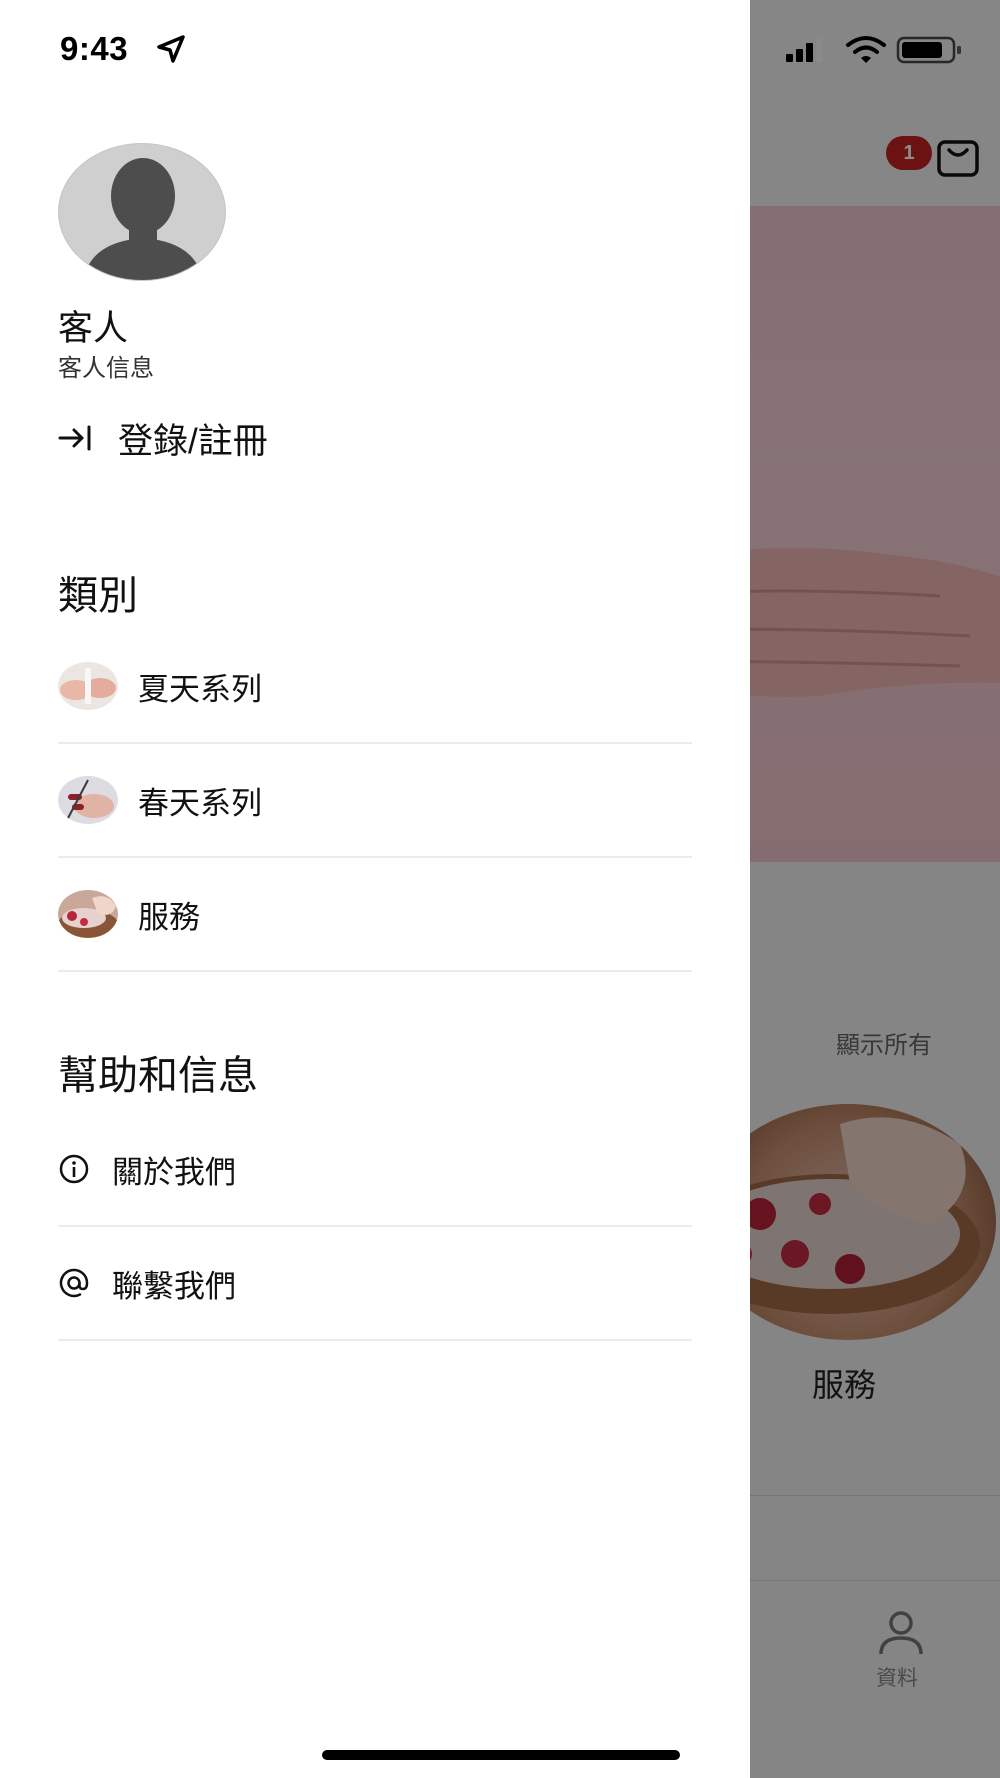 The image size is (1000, 1778). What do you see at coordinates (193, 441) in the screenshot?
I see `login-register-label: 登錄/註冊` at bounding box center [193, 441].